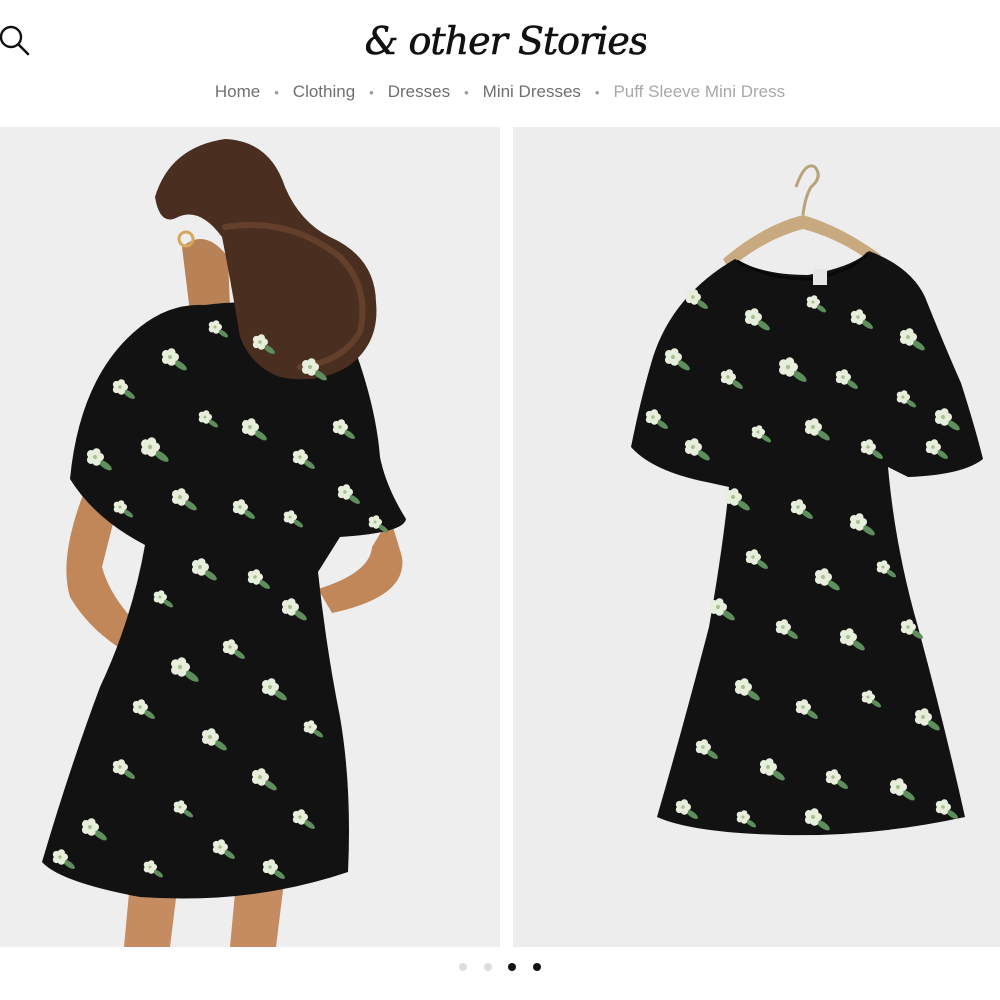 This screenshot has width=1000, height=1000. I want to click on search-button, so click(17, 39).